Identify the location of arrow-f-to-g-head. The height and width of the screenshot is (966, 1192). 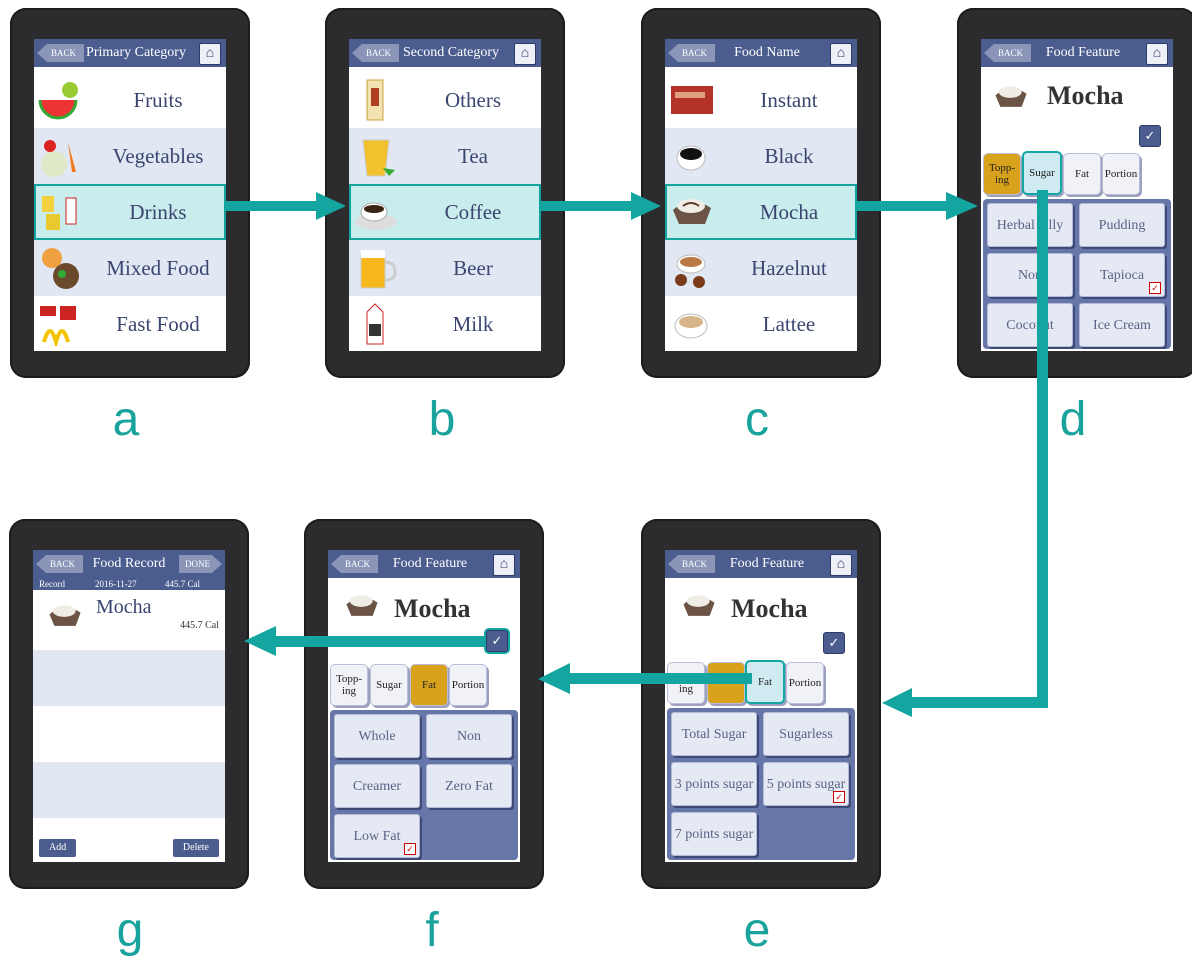
(260, 641).